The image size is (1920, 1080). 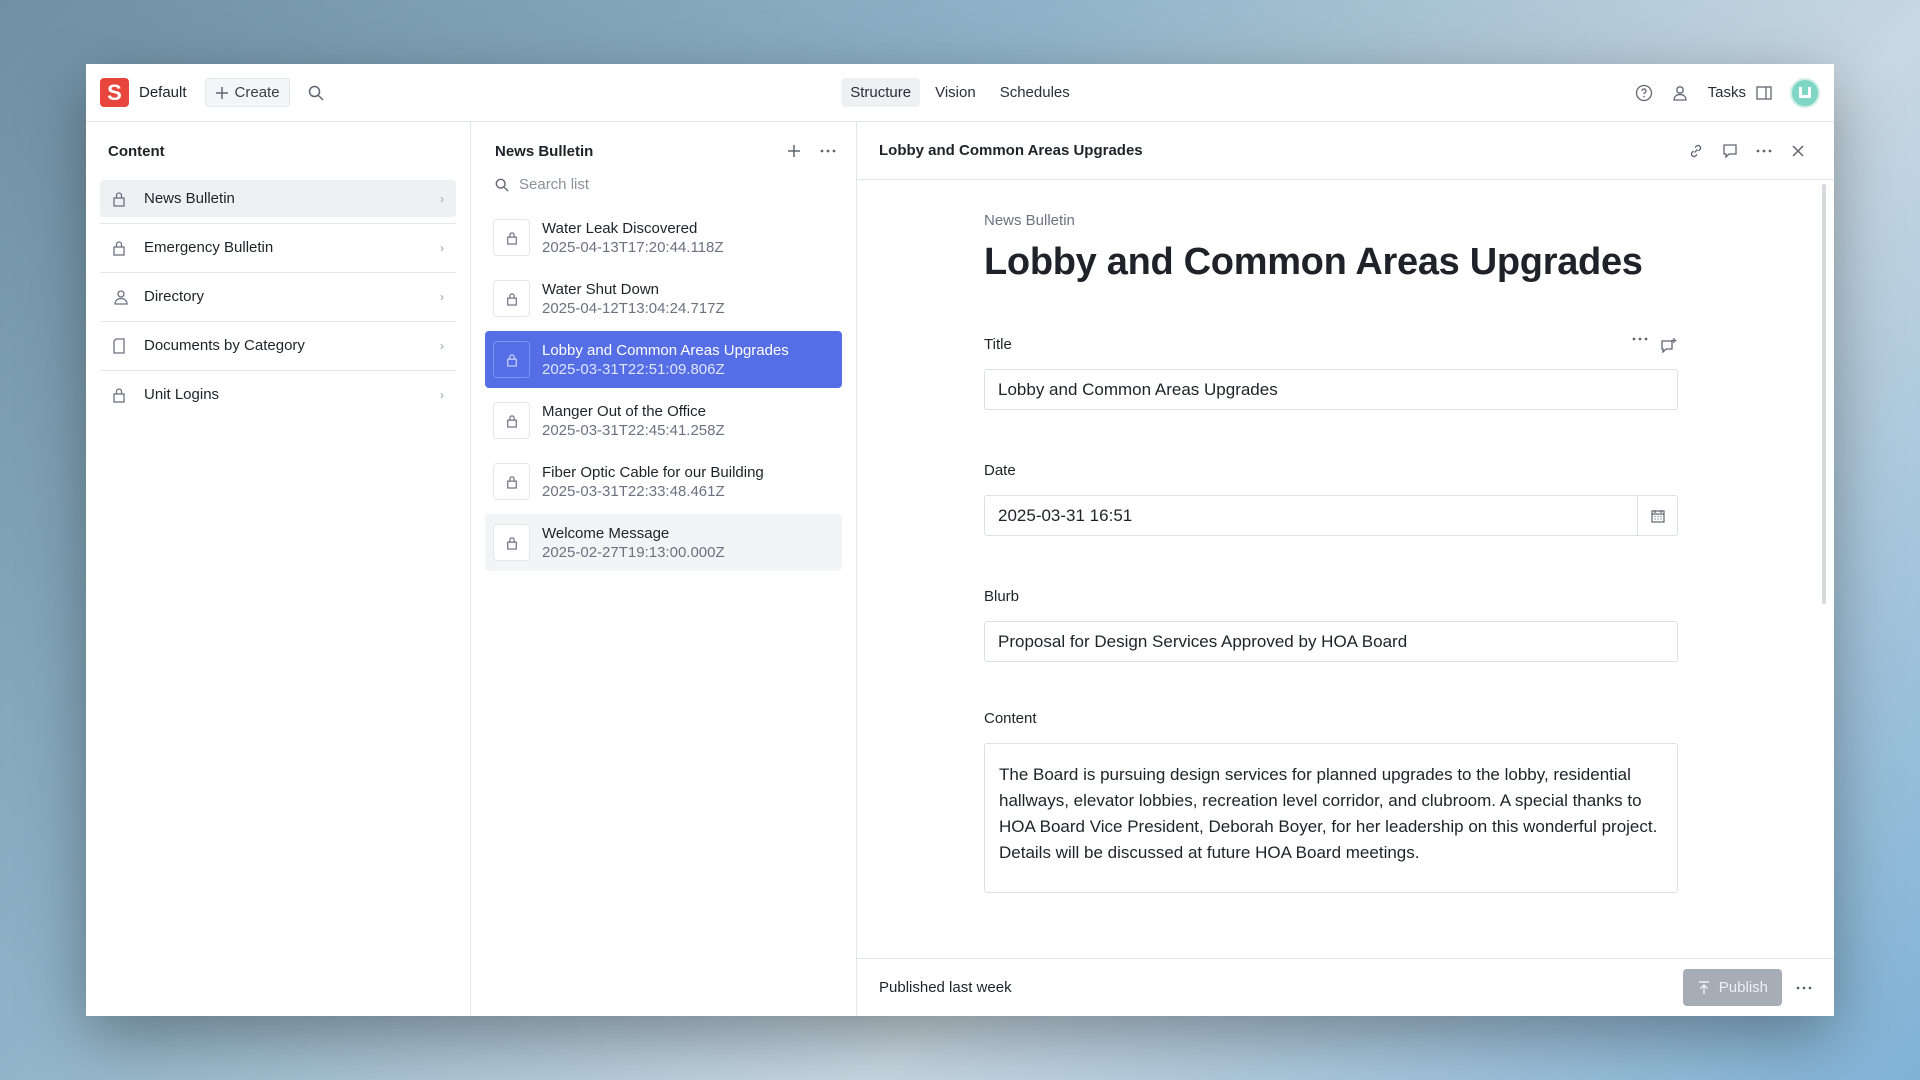 What do you see at coordinates (1313, 262) in the screenshot?
I see `document-heading: Lobby and Common Areas Upgrades` at bounding box center [1313, 262].